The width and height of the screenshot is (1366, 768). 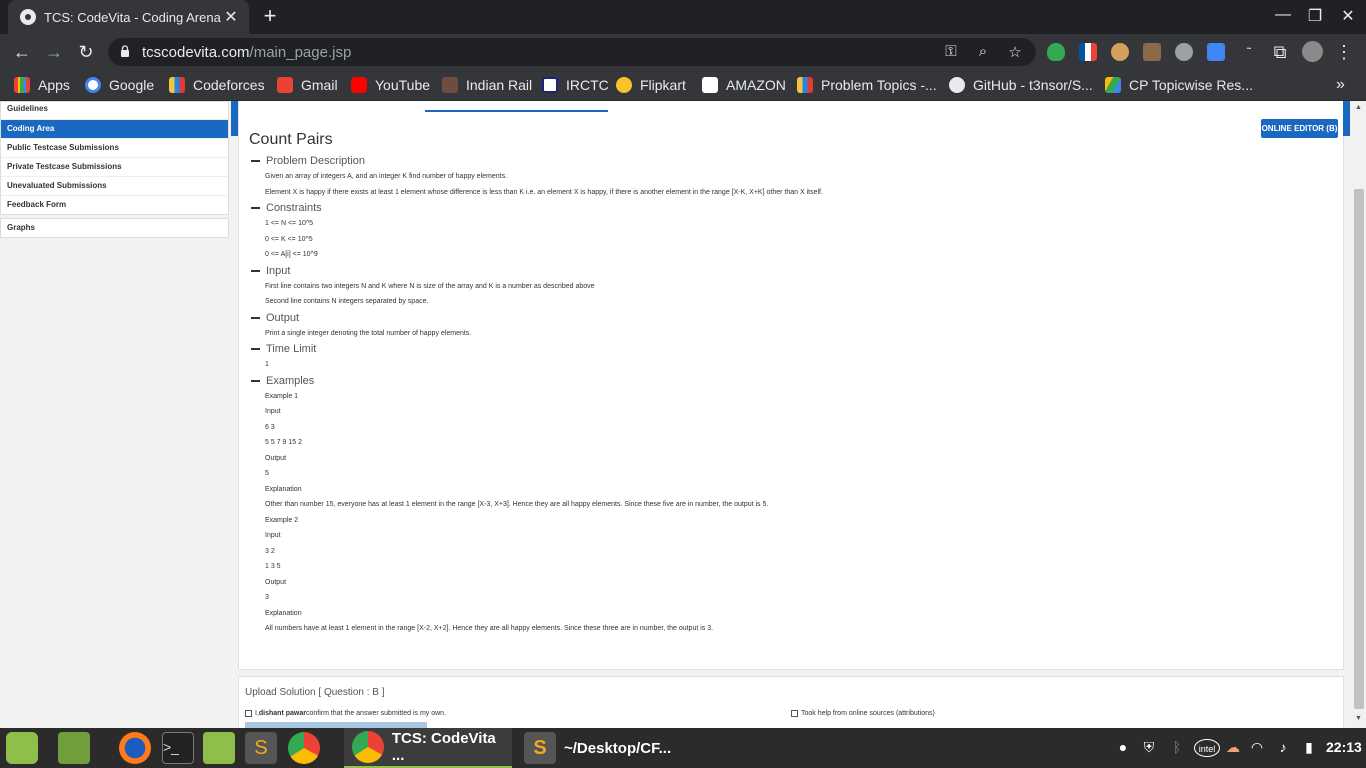 What do you see at coordinates (273, 535) in the screenshot?
I see `text-line: Input` at bounding box center [273, 535].